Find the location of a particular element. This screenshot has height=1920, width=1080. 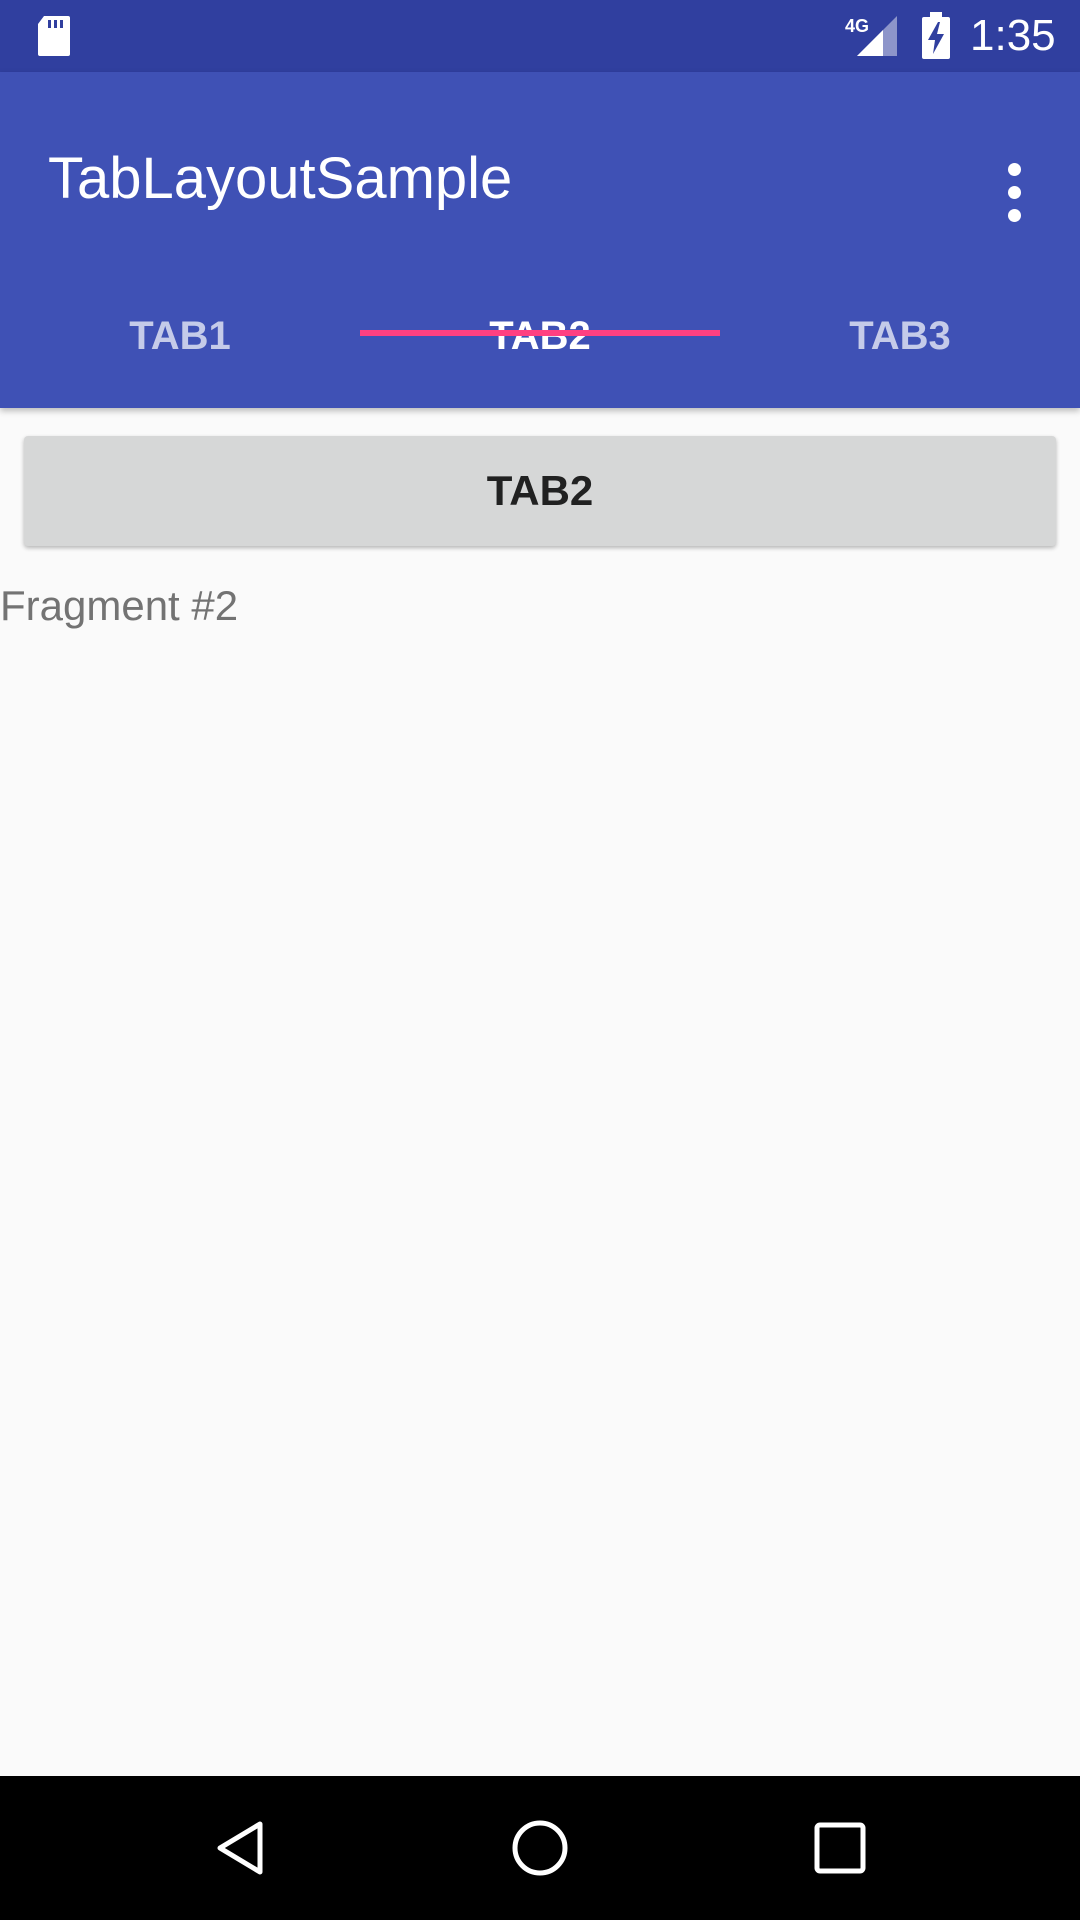

clock: 1:35 is located at coordinates (1013, 35).